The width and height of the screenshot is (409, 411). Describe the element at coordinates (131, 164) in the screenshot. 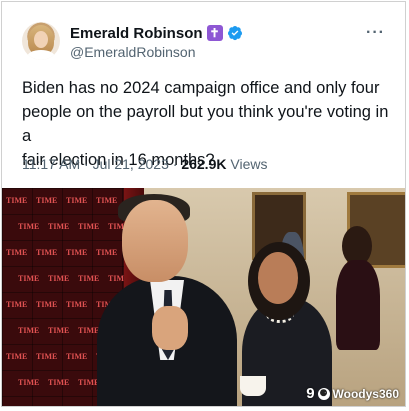

I see `tweet-date: Jul 21, 2023` at that location.